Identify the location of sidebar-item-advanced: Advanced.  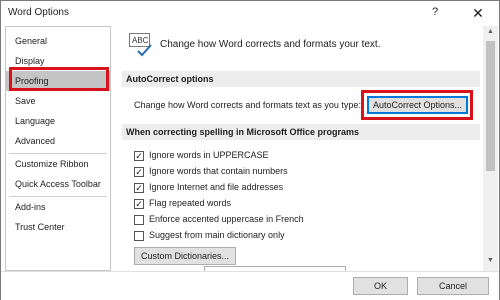
(58, 141).